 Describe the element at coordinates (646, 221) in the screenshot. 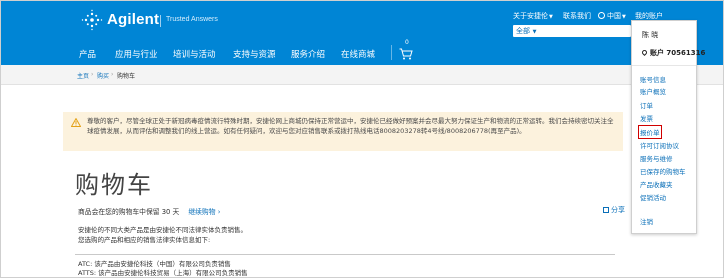

I see `menu-item-logout: 注销` at that location.